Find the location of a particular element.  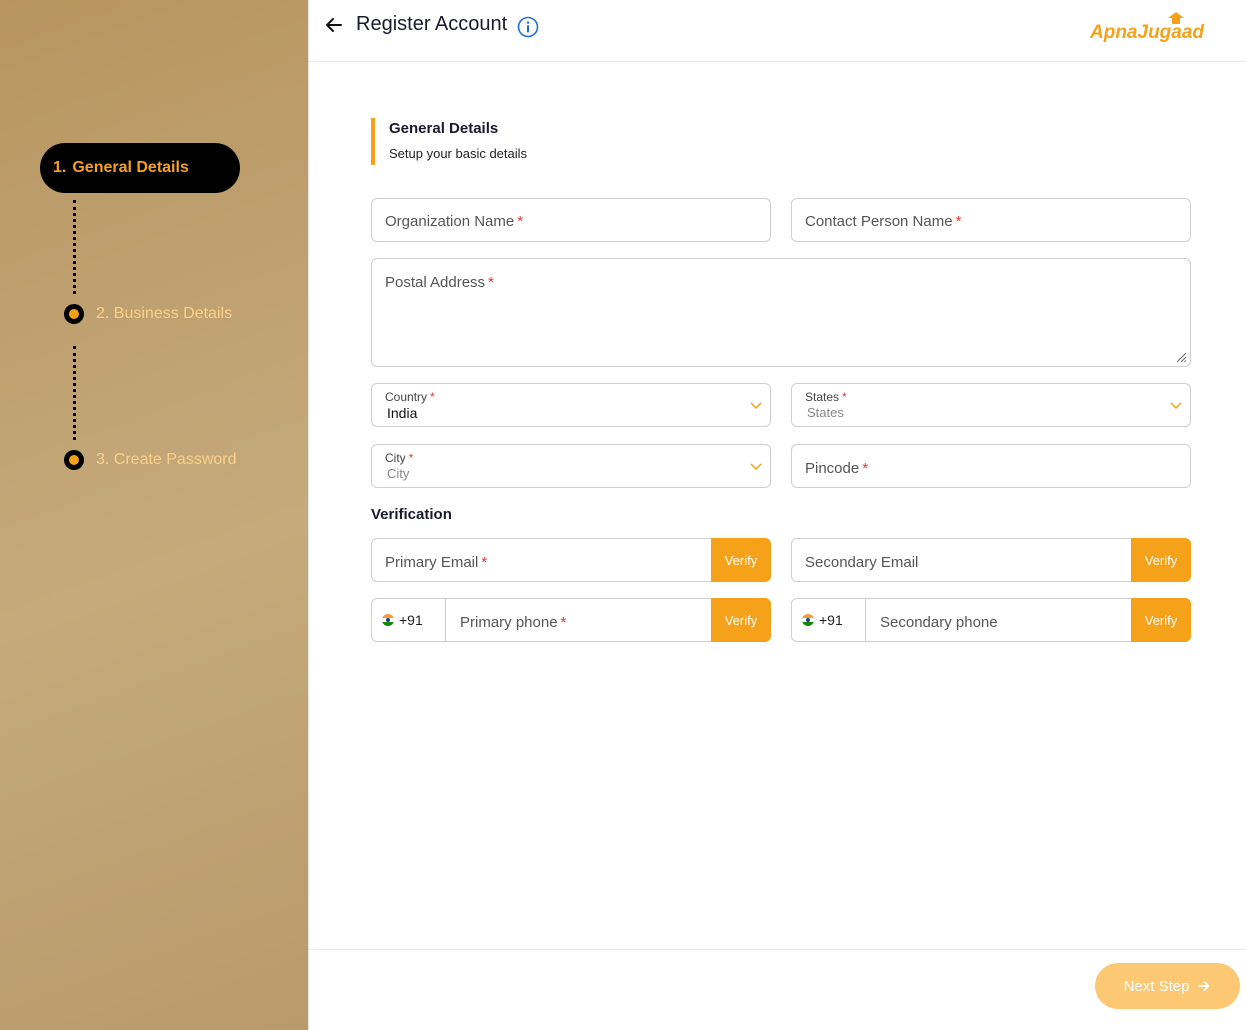

field-placeholder: Primary Email is located at coordinates (432, 562).